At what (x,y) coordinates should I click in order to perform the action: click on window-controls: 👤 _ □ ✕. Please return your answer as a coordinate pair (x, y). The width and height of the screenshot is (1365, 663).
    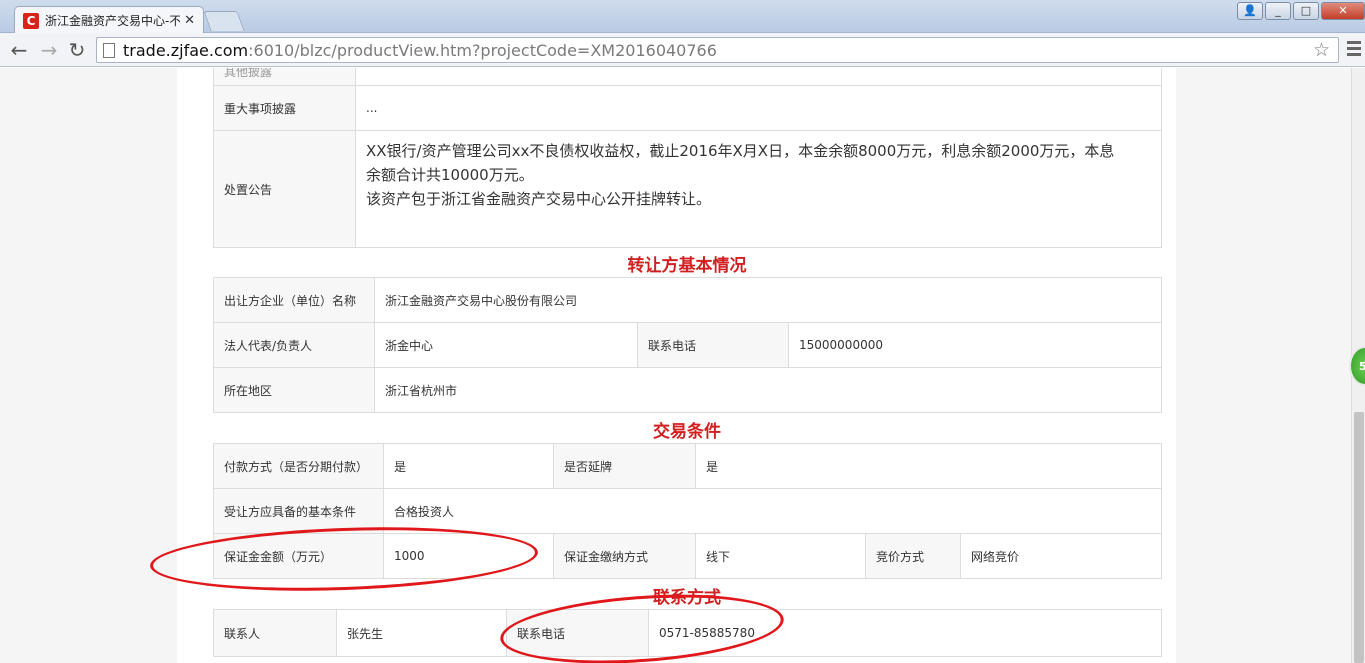
    Looking at the image, I should click on (1301, 11).